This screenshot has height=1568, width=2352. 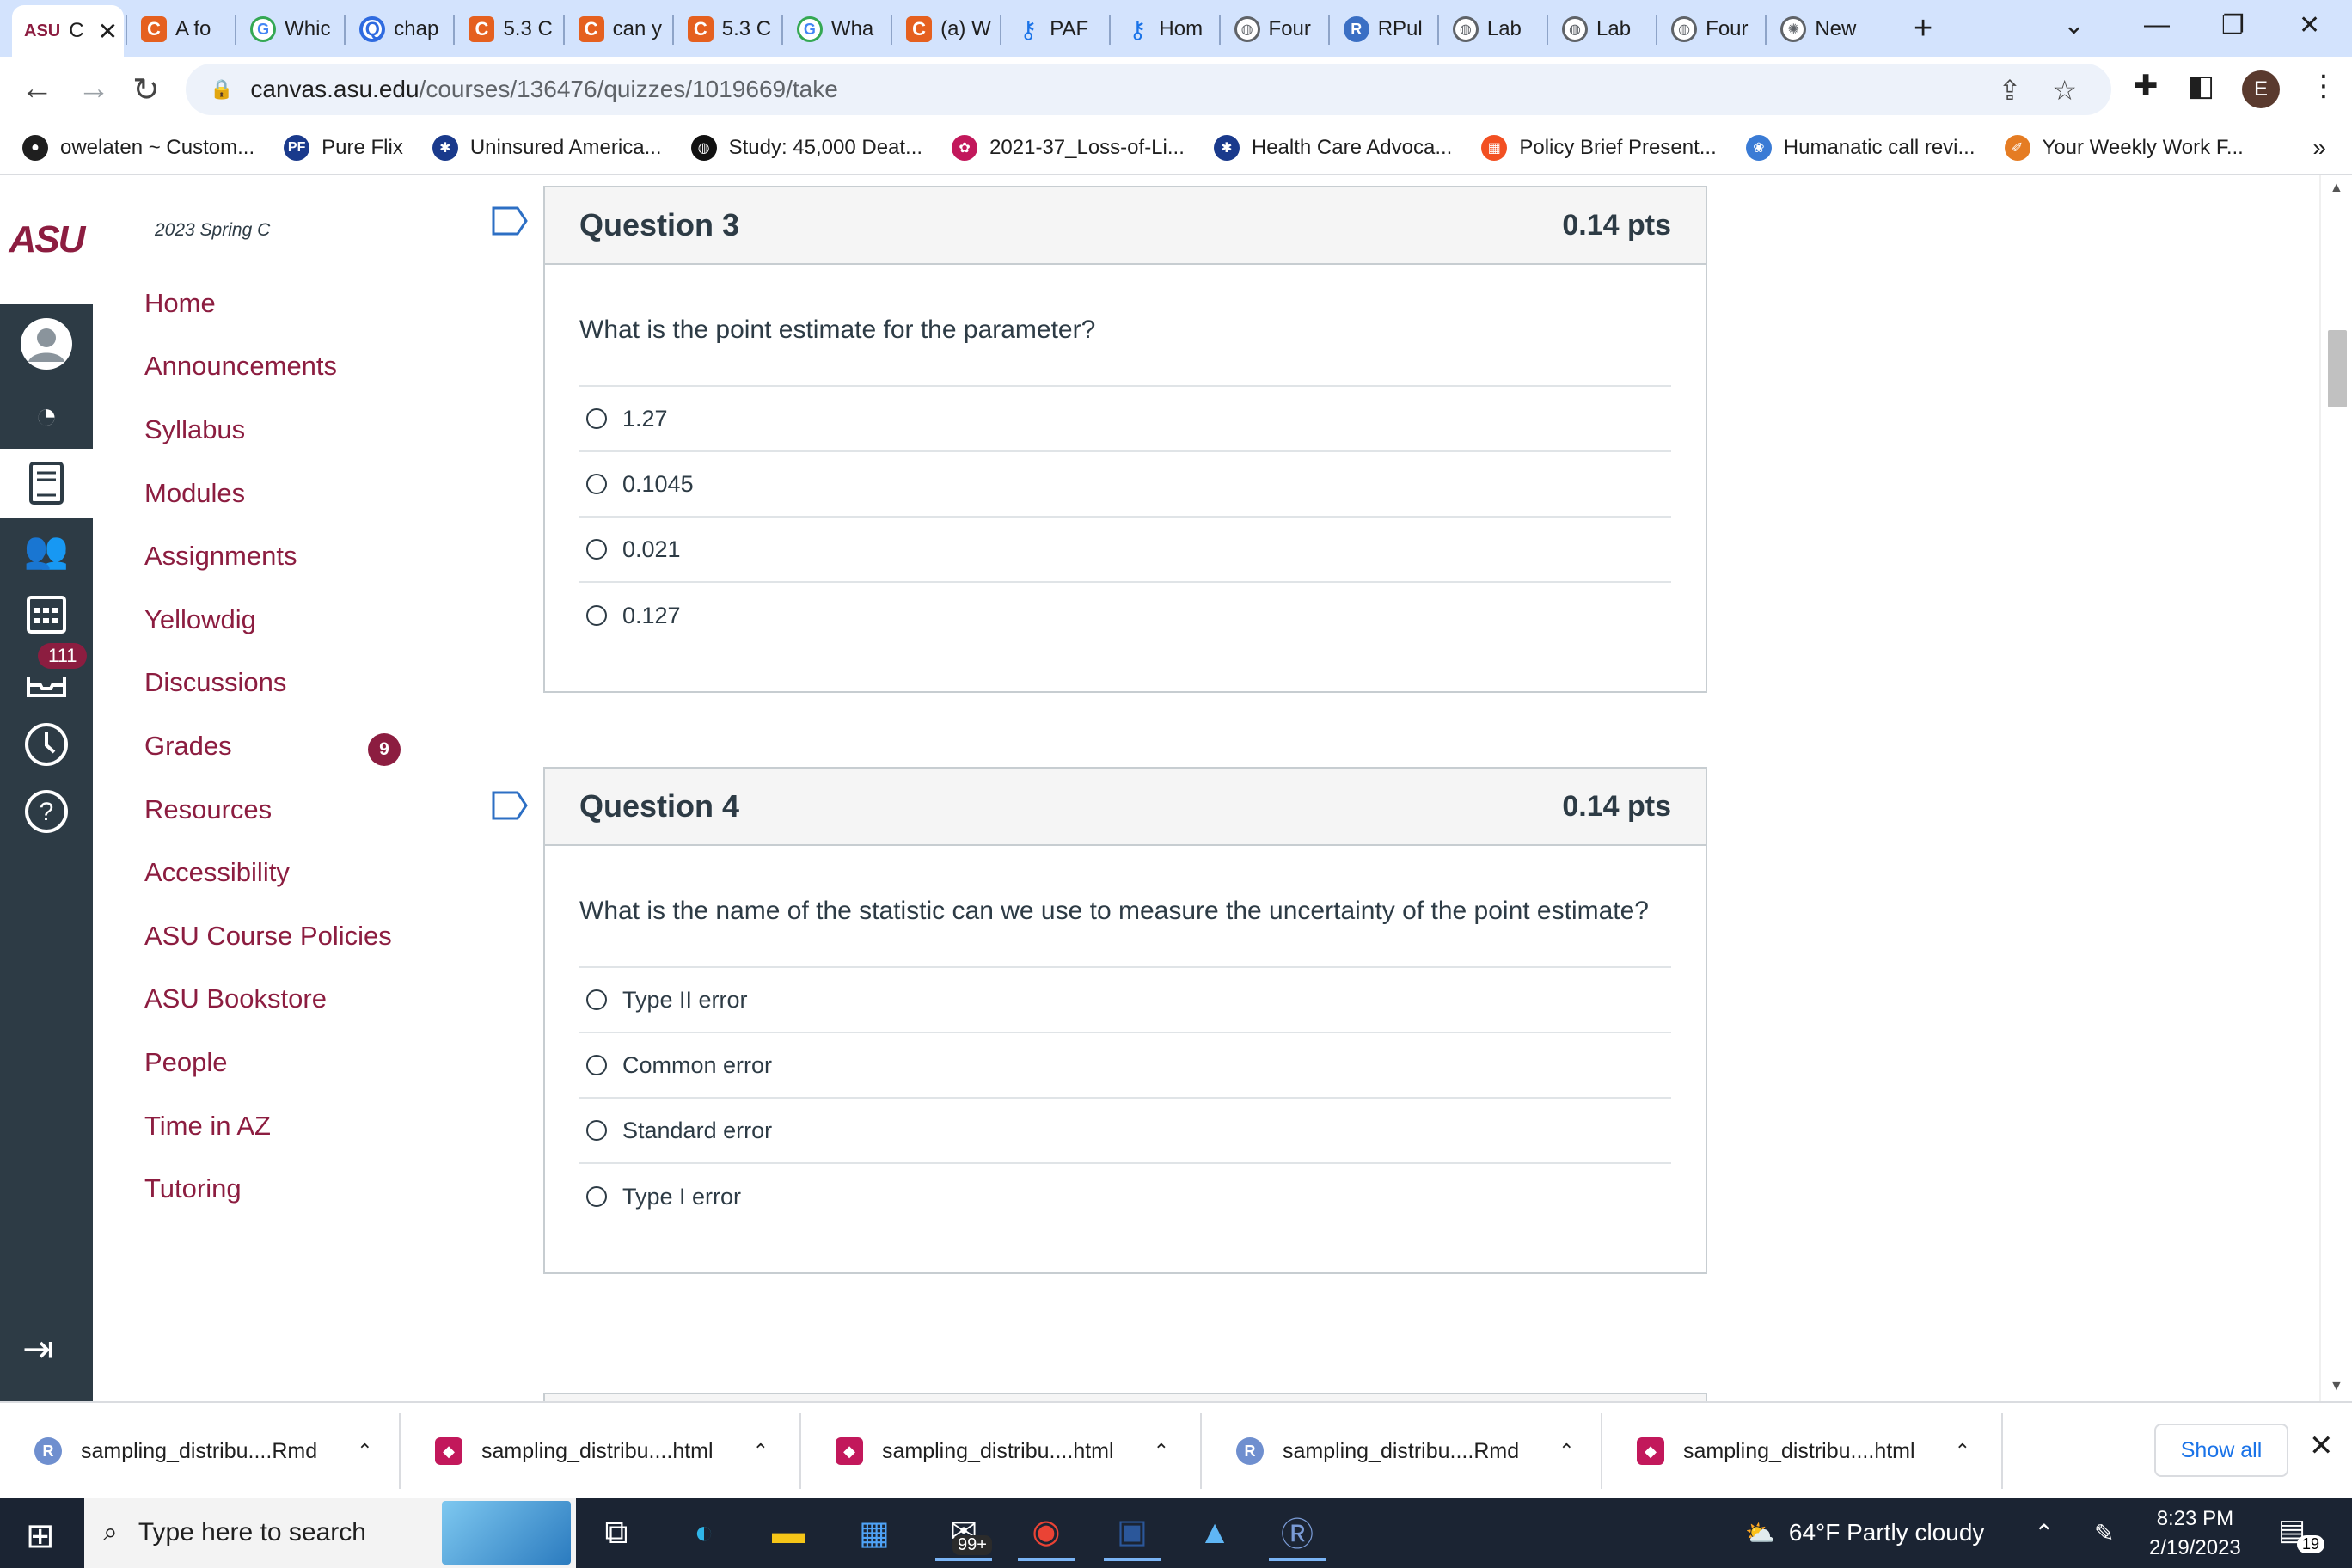 What do you see at coordinates (286, 1126) in the screenshot?
I see `course-nav-time-in-az: Time in AZ` at bounding box center [286, 1126].